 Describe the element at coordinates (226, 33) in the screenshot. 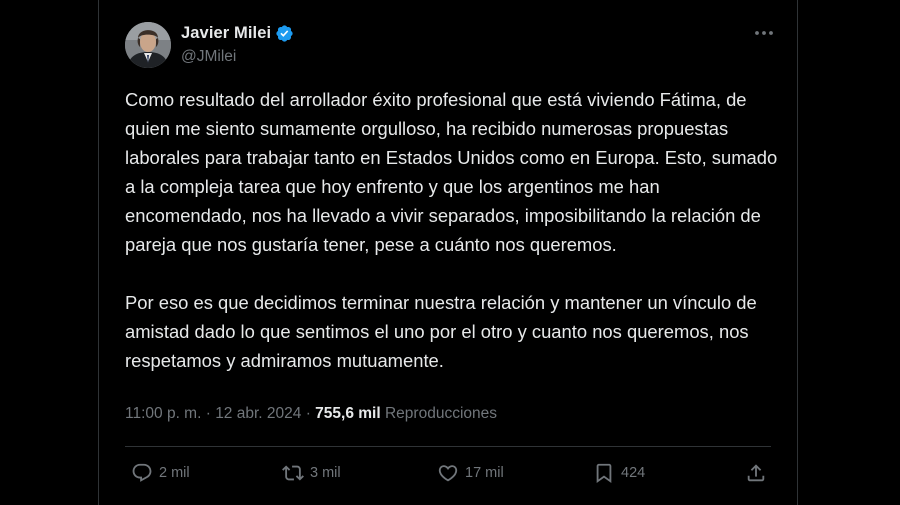

I see `display-name: Javier Milei` at that location.